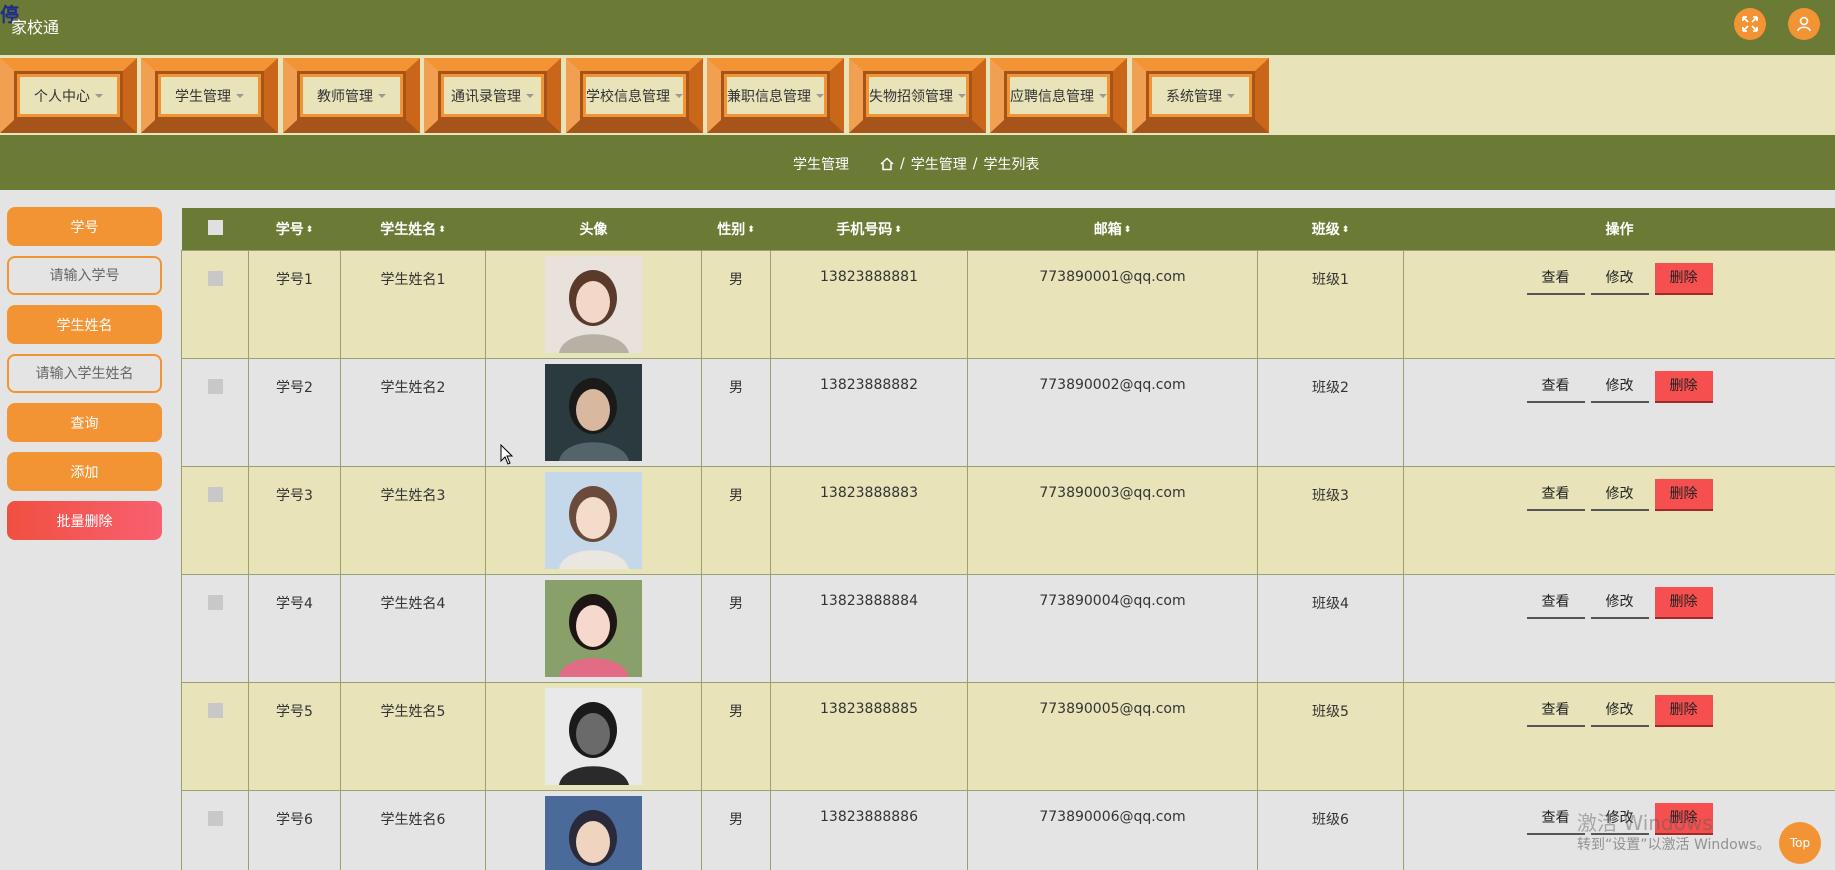  I want to click on fullscreen-button, so click(1750, 24).